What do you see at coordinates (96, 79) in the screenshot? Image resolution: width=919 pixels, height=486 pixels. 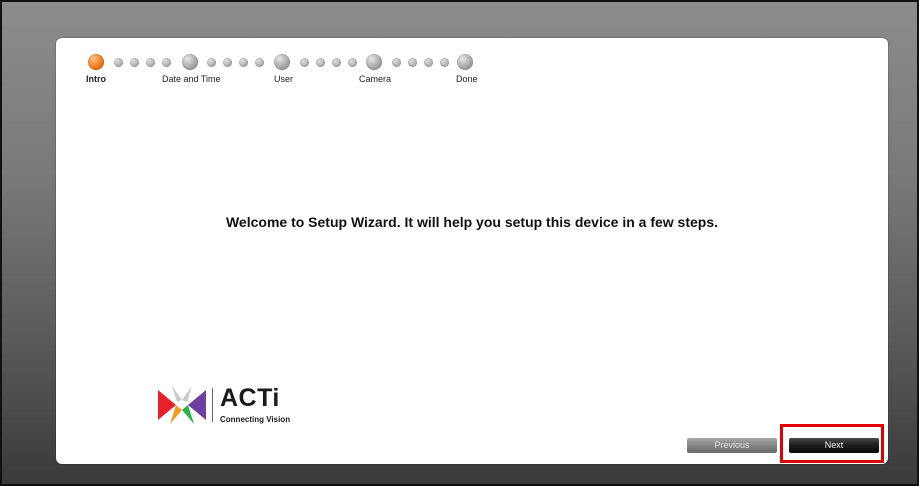 I see `step-label-intro: Intro` at bounding box center [96, 79].